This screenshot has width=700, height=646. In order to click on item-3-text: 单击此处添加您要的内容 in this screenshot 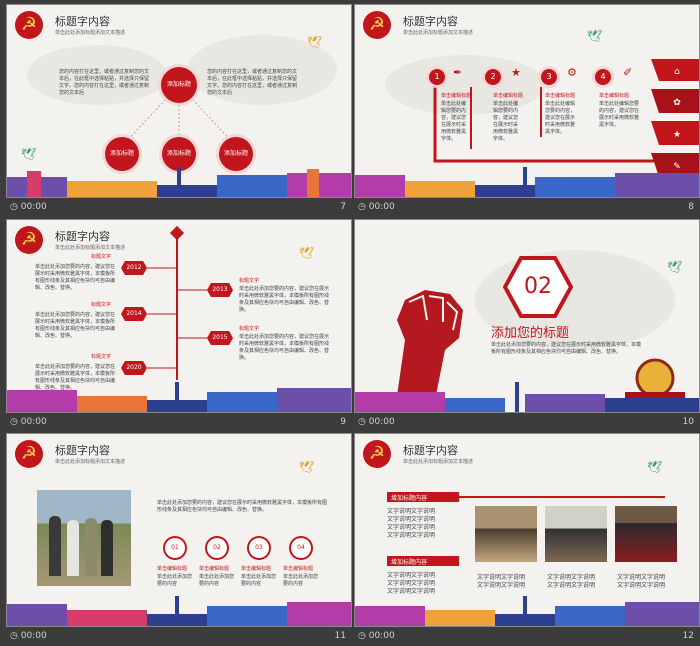, I will do `click(259, 580)`.